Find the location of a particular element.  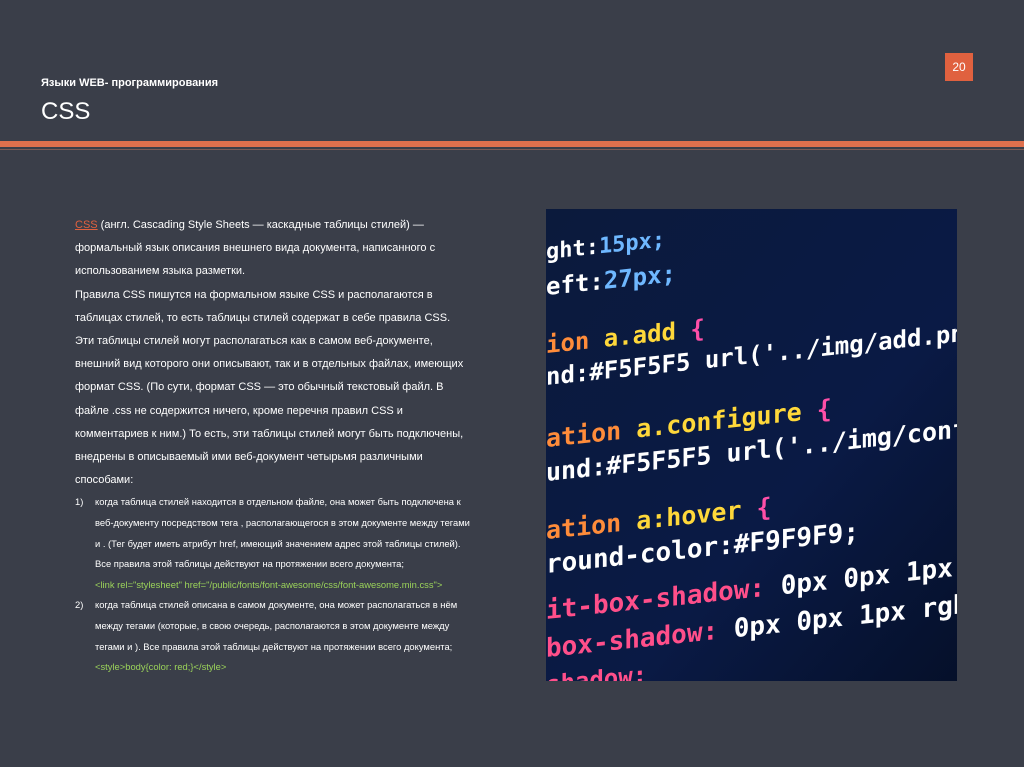

code-example: <style>body{color: red;}</style> is located at coordinates (161, 667).